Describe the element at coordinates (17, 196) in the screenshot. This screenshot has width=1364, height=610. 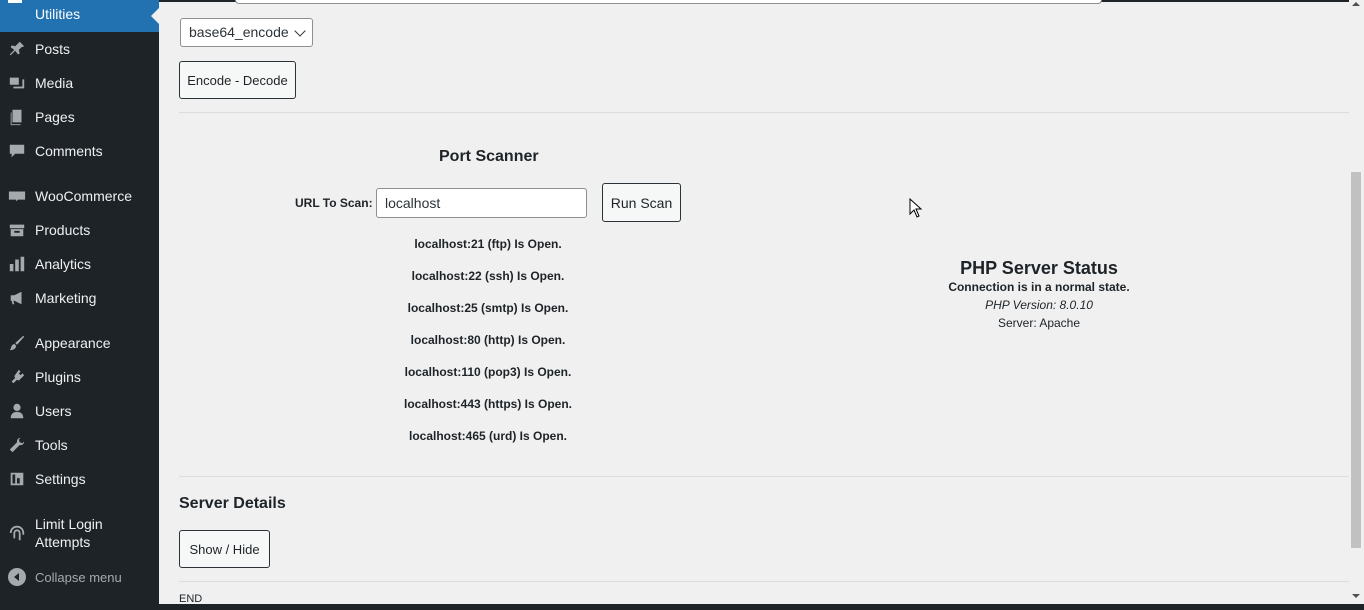
I see `woo-icon` at that location.